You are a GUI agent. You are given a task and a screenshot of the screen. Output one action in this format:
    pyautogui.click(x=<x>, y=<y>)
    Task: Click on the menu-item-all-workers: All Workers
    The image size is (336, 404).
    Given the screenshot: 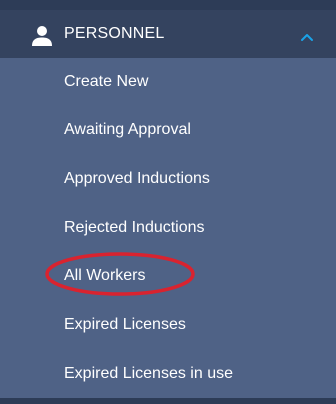 What is the action you would take?
    pyautogui.click(x=105, y=276)
    